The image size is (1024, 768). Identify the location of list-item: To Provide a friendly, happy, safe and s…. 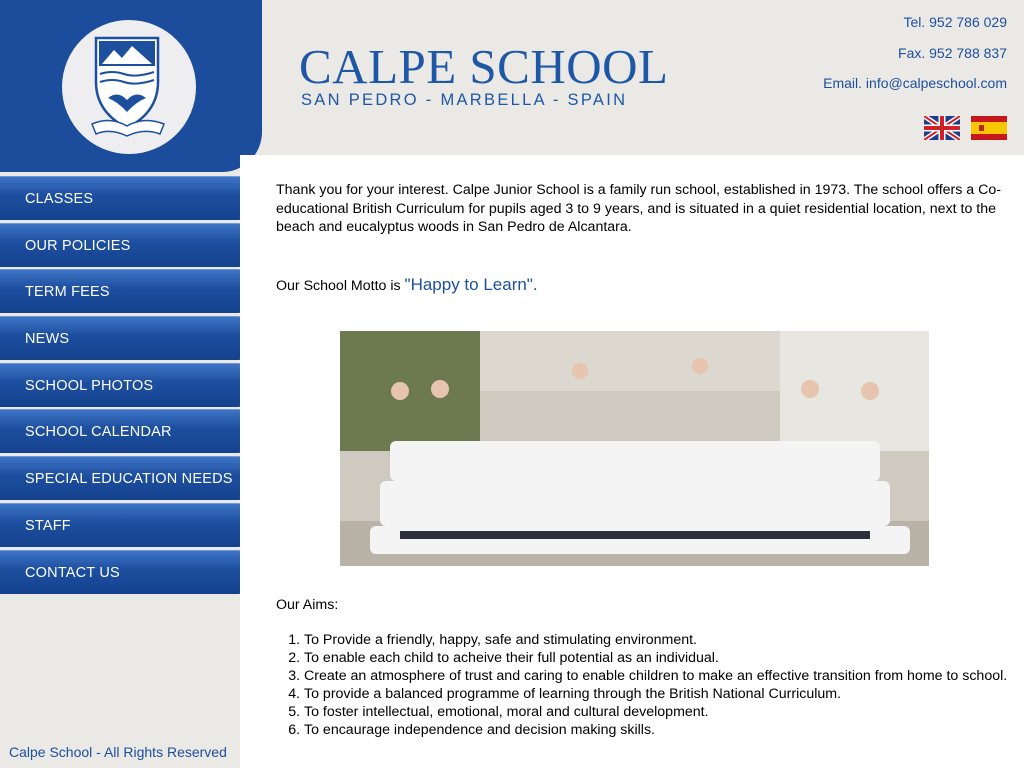
(655, 640).